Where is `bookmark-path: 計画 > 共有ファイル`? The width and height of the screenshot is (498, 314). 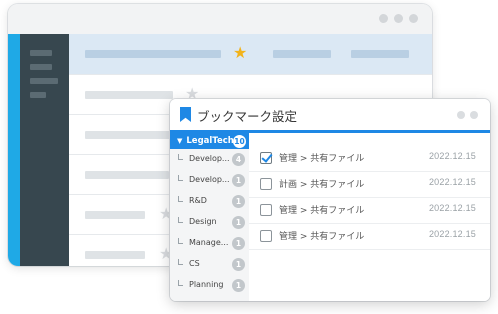
bookmark-path: 計画 > 共有ファイル is located at coordinates (322, 185).